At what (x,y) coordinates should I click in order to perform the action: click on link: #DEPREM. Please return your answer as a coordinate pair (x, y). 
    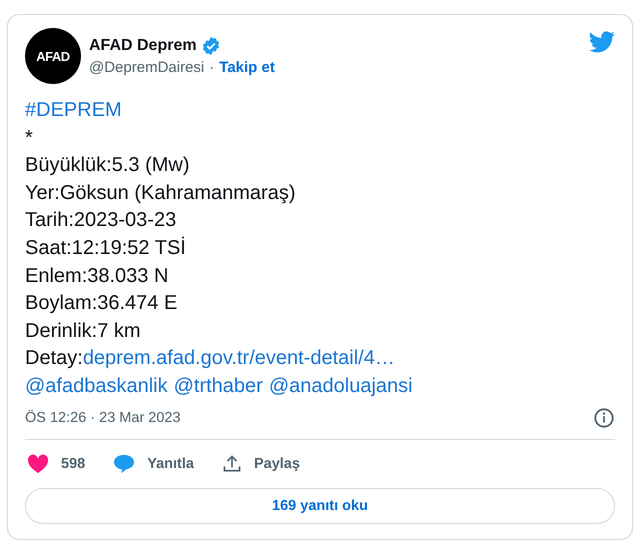
    Looking at the image, I should click on (73, 111).